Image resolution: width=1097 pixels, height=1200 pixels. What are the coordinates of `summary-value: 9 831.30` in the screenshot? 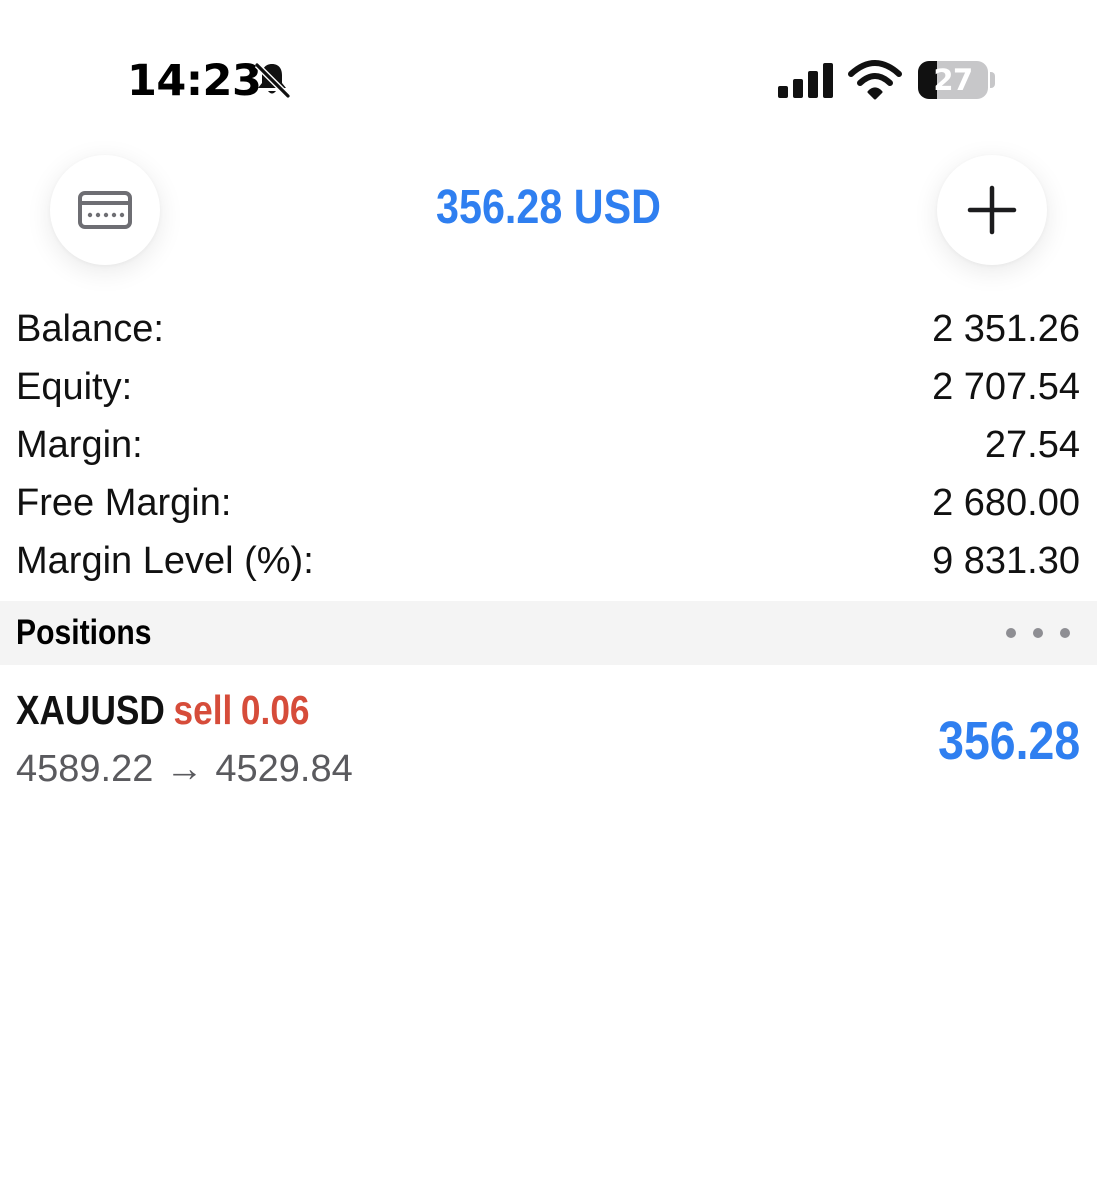 It's located at (1006, 560).